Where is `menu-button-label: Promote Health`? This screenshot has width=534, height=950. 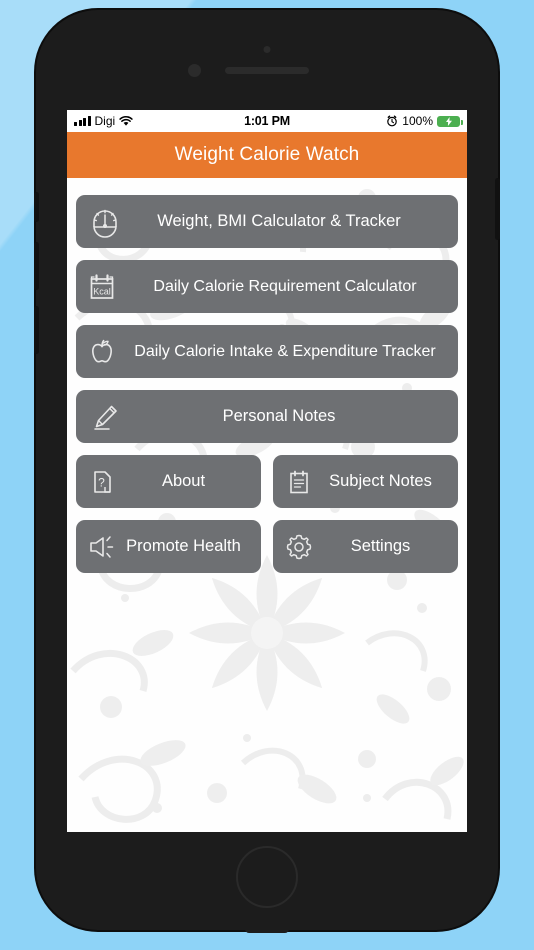
menu-button-label: Promote Health is located at coordinates (183, 546).